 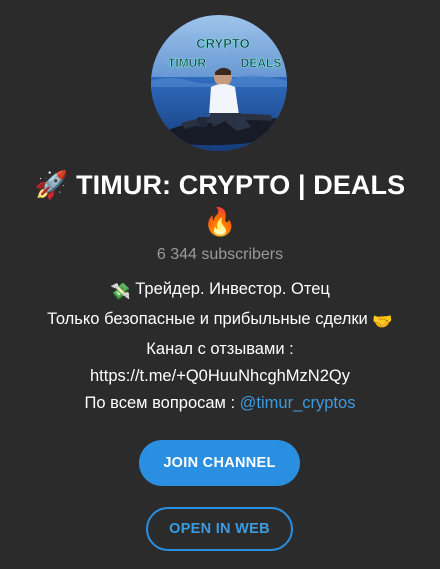 I want to click on description-line-4: https://t.me/+Q0HuuNhcghMzN2Qy, so click(x=220, y=376).